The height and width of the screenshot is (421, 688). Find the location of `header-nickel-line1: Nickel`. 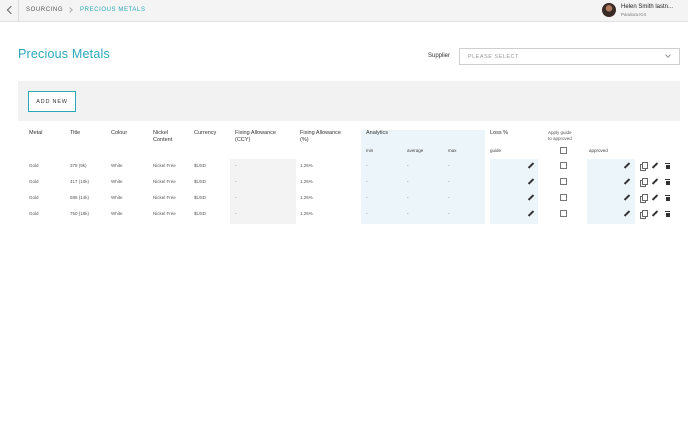

header-nickel-line1: Nickel is located at coordinates (160, 133).